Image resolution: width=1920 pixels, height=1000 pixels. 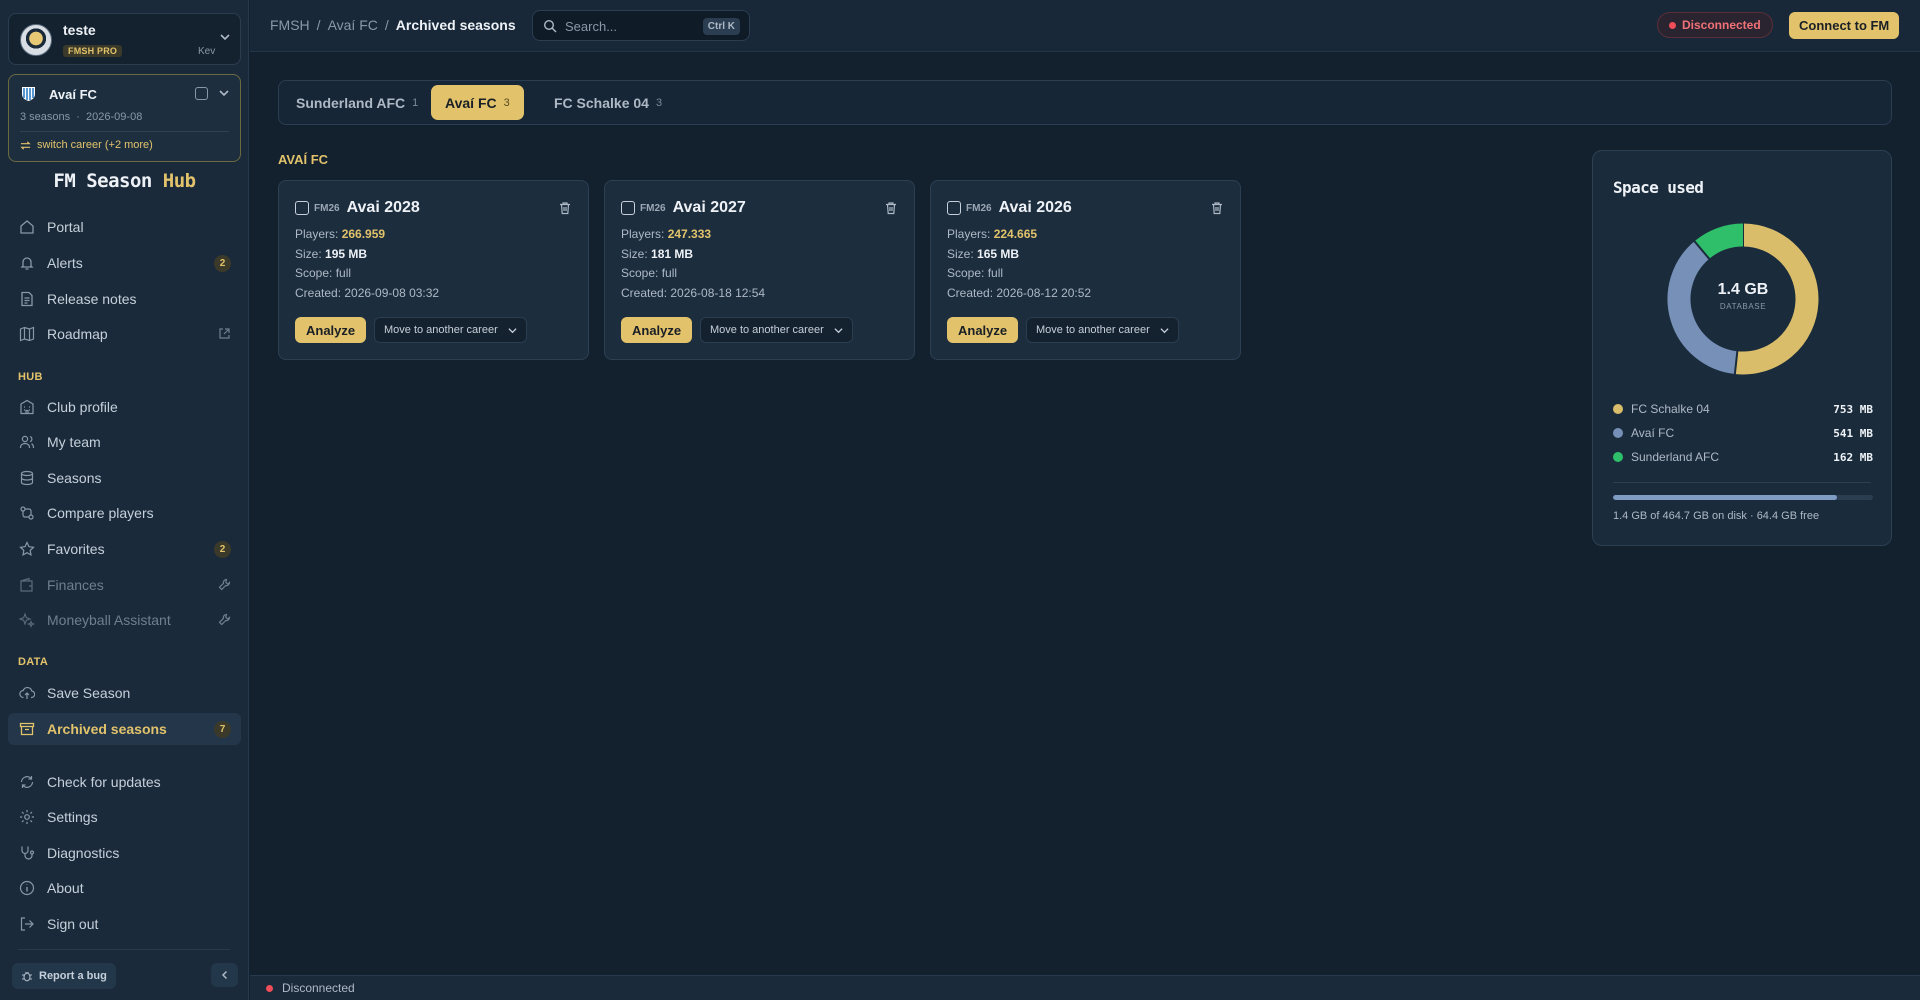 What do you see at coordinates (1715, 25) in the screenshot?
I see `connection-status-badge: Disconnected` at bounding box center [1715, 25].